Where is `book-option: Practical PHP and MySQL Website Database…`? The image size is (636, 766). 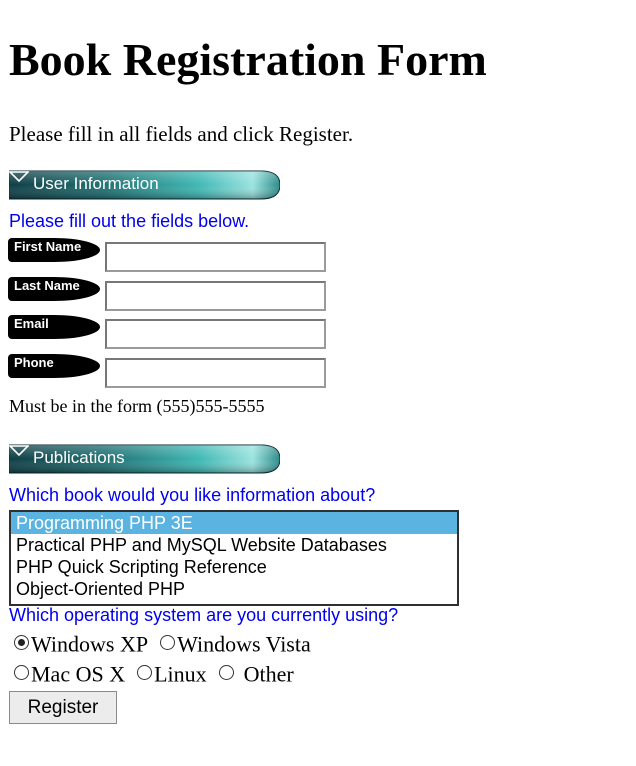 book-option: Practical PHP and MySQL Website Database… is located at coordinates (234, 545).